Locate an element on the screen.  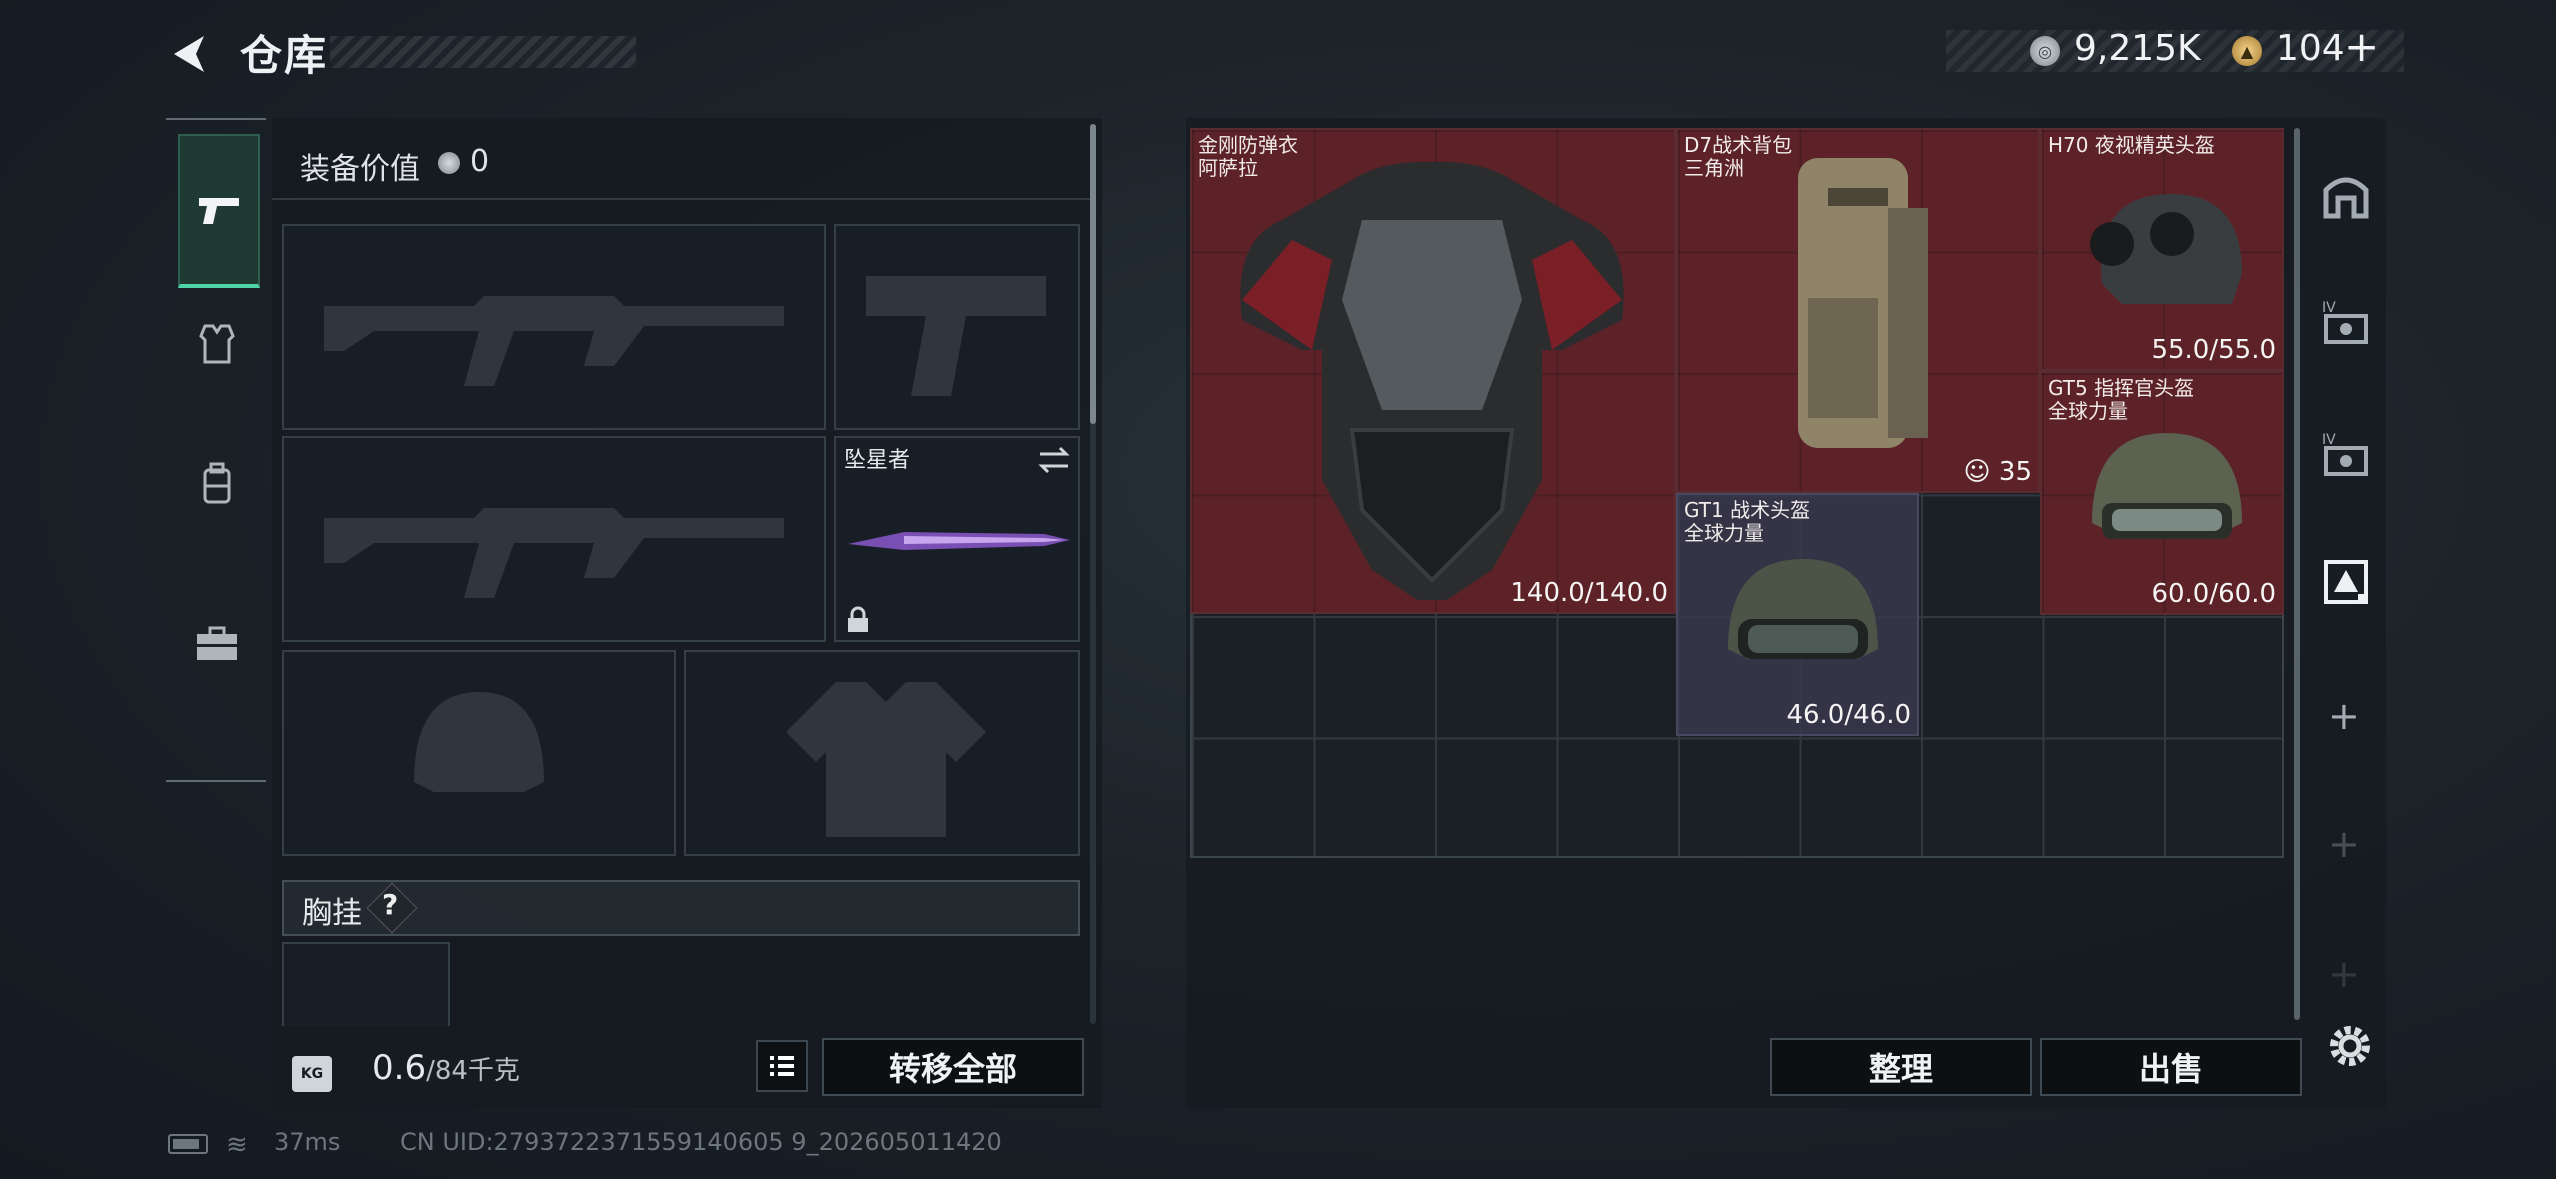
swap-icon is located at coordinates (1054, 460).